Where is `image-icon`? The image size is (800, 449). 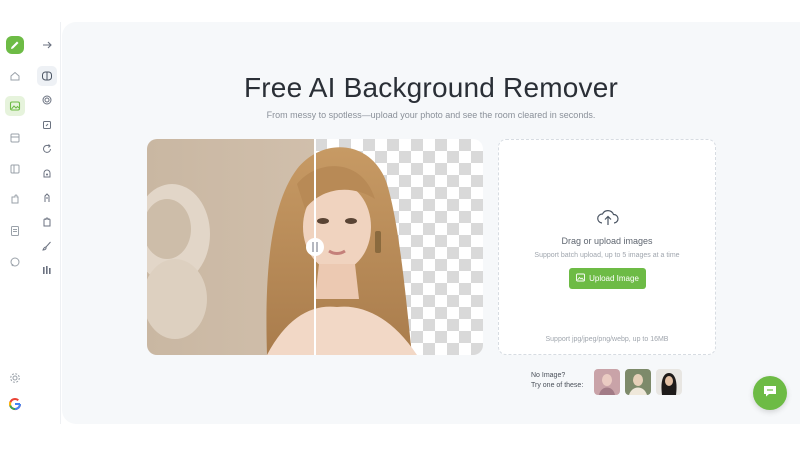
image-icon is located at coordinates (15, 106).